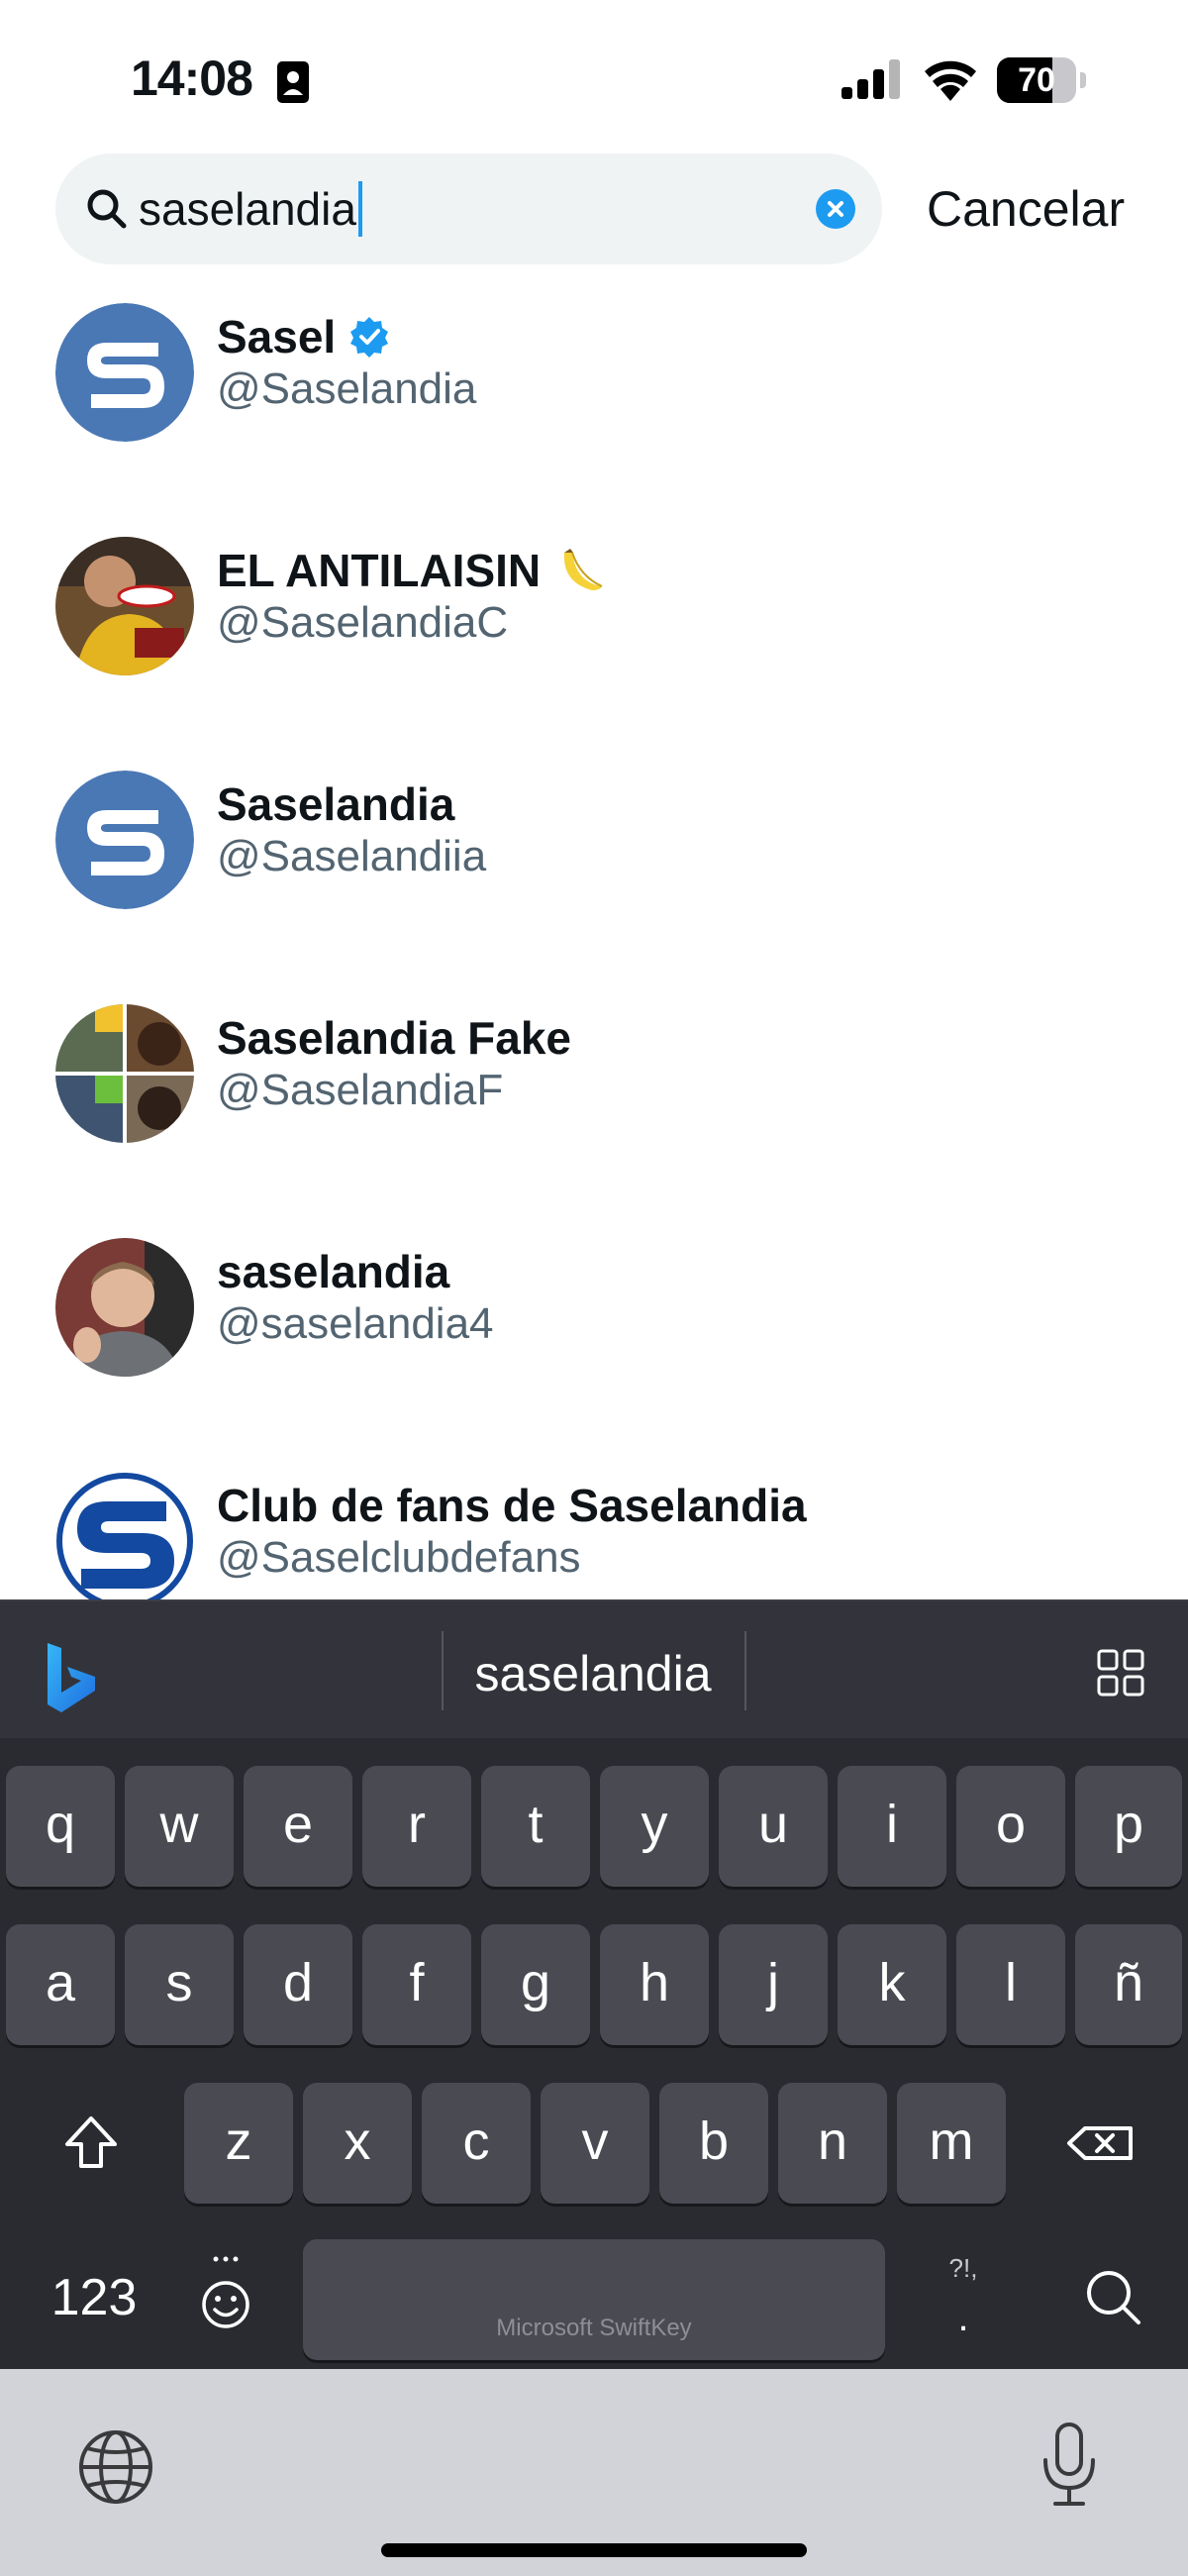 This screenshot has height=2576, width=1188. What do you see at coordinates (179, 1826) in the screenshot?
I see `key-w: w` at bounding box center [179, 1826].